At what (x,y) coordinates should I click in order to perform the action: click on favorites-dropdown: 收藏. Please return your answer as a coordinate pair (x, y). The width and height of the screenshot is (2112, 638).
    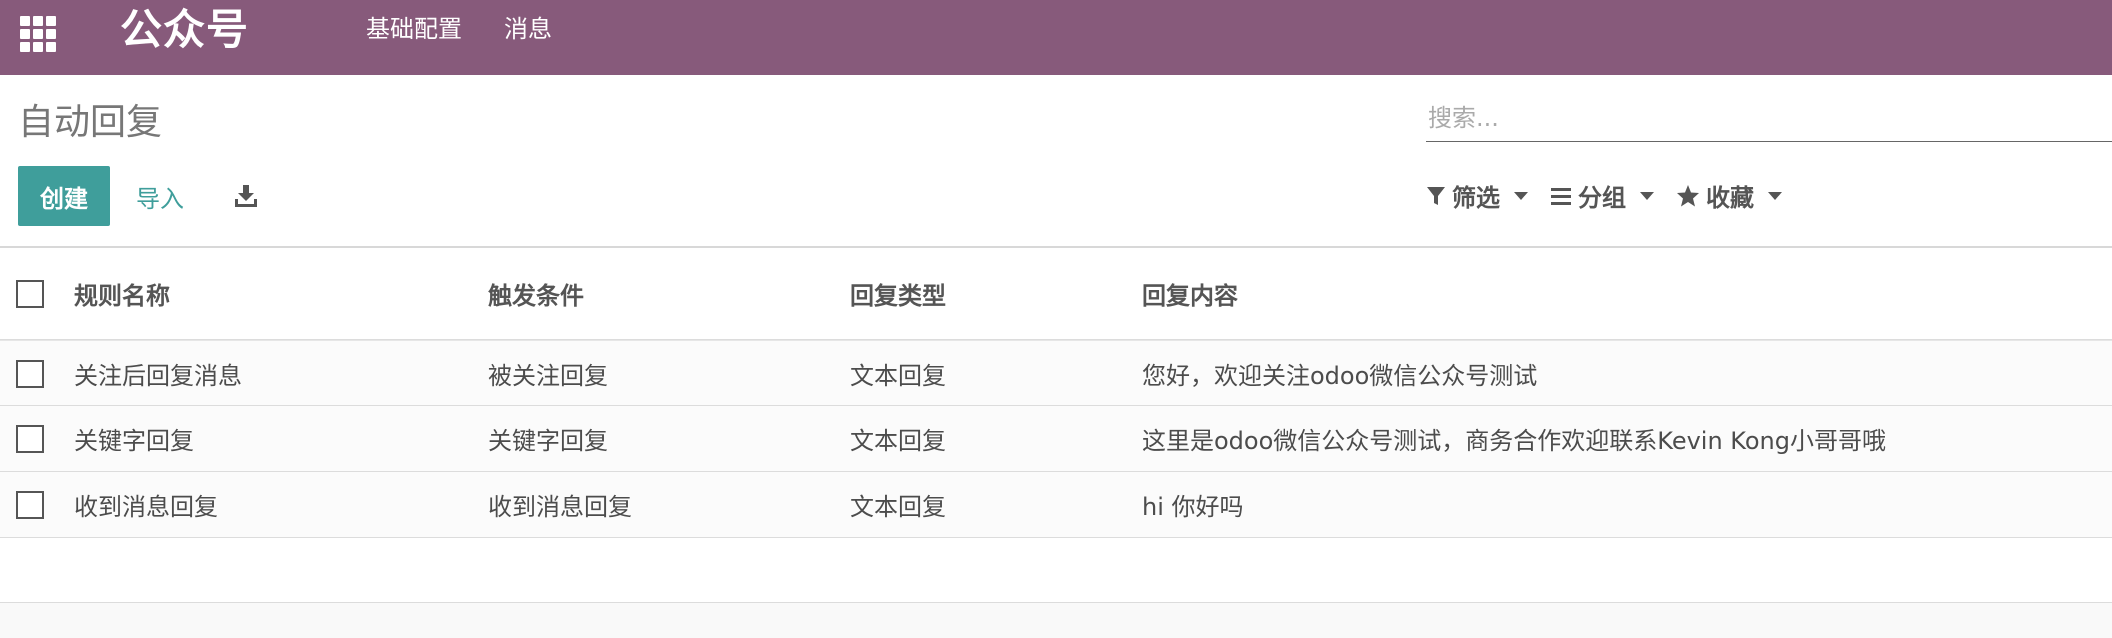
    Looking at the image, I should click on (1729, 195).